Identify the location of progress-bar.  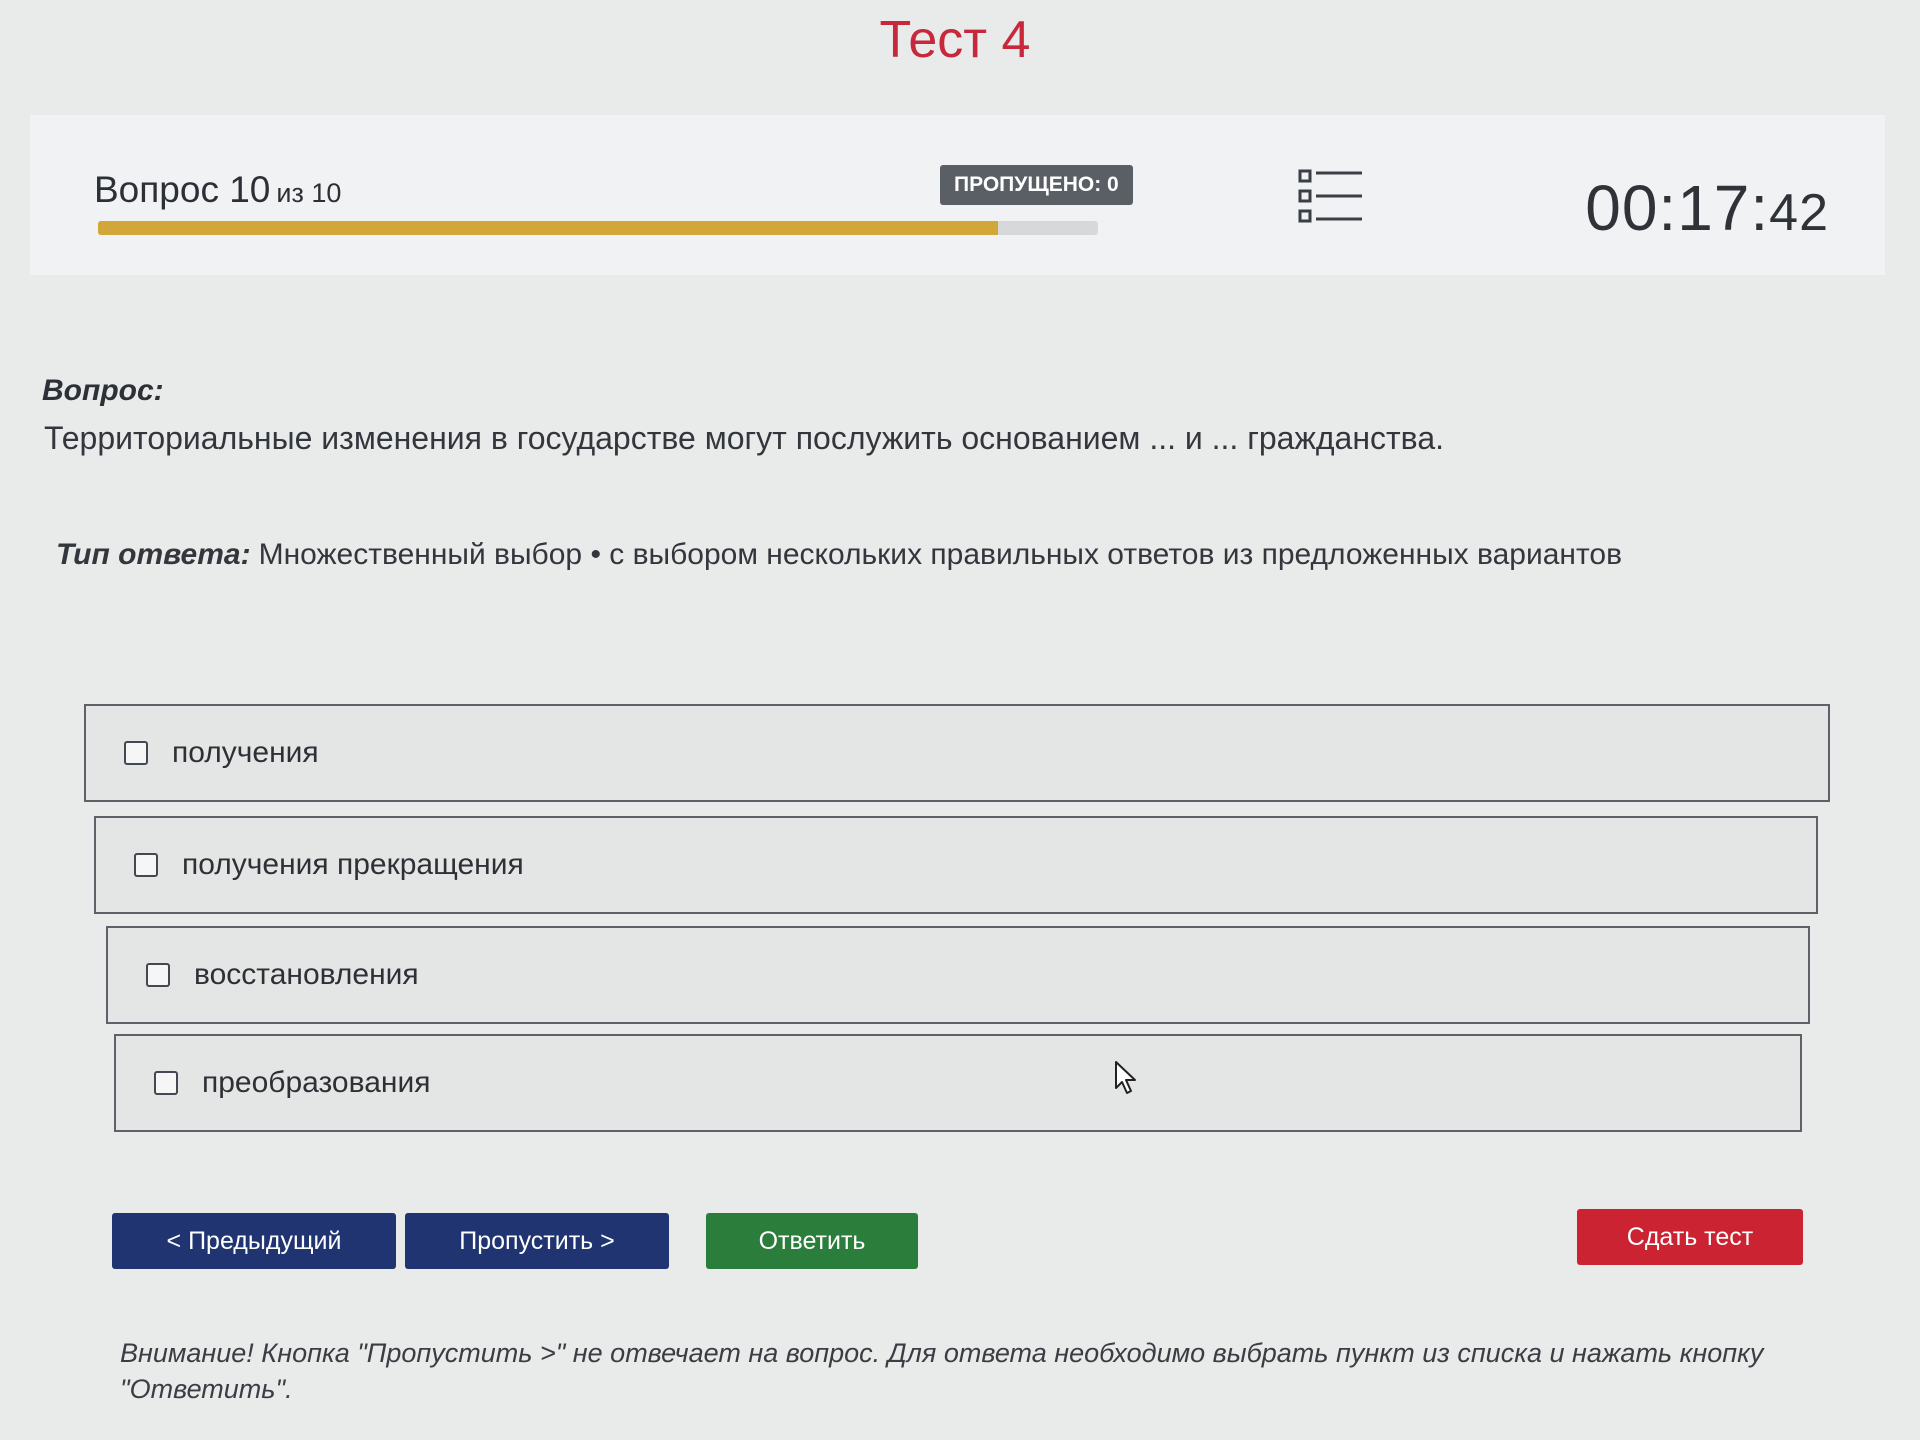
(598, 228).